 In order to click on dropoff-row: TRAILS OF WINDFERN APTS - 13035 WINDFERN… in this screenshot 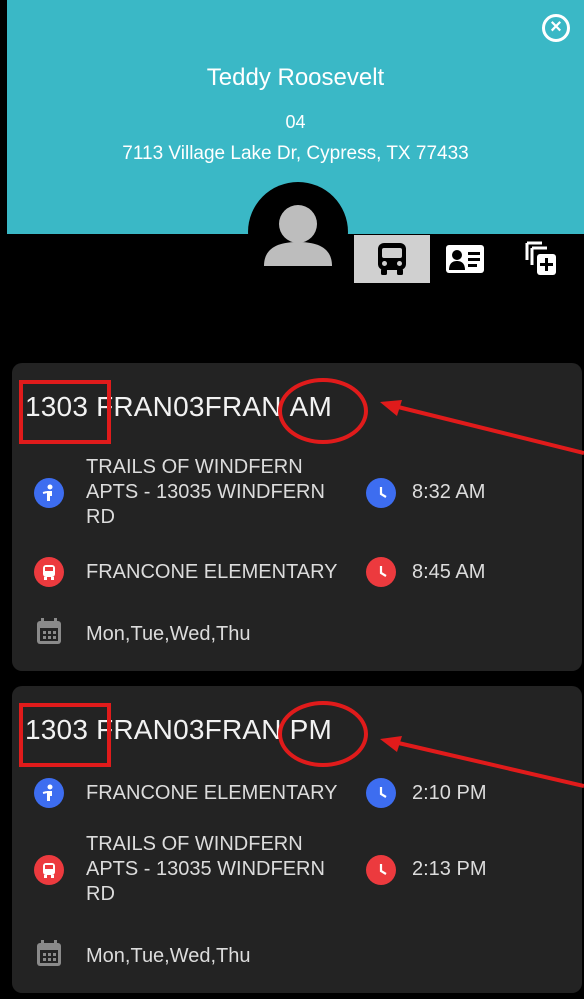, I will do `click(303, 869)`.